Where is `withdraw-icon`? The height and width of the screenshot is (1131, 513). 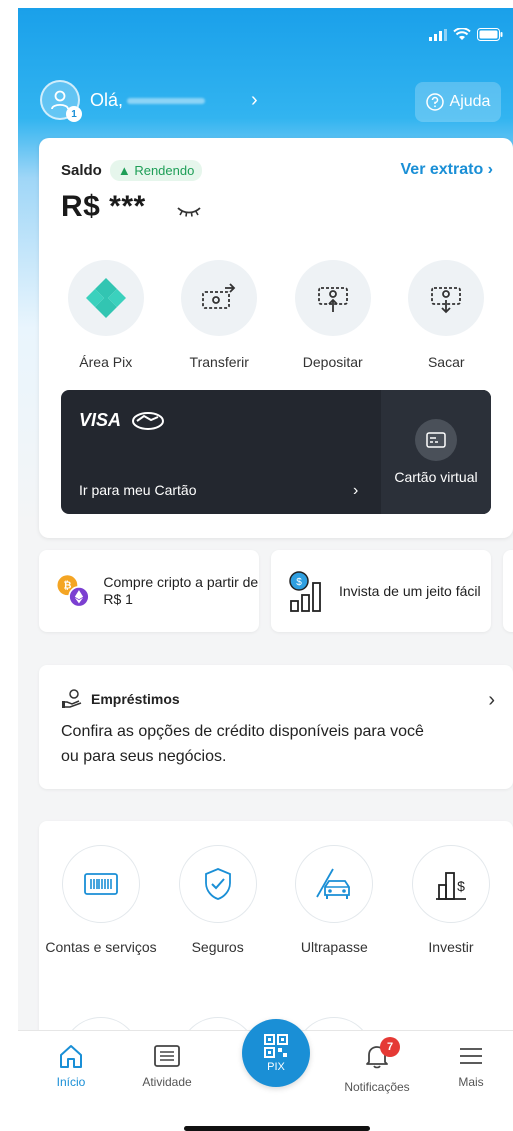
withdraw-icon is located at coordinates (446, 300).